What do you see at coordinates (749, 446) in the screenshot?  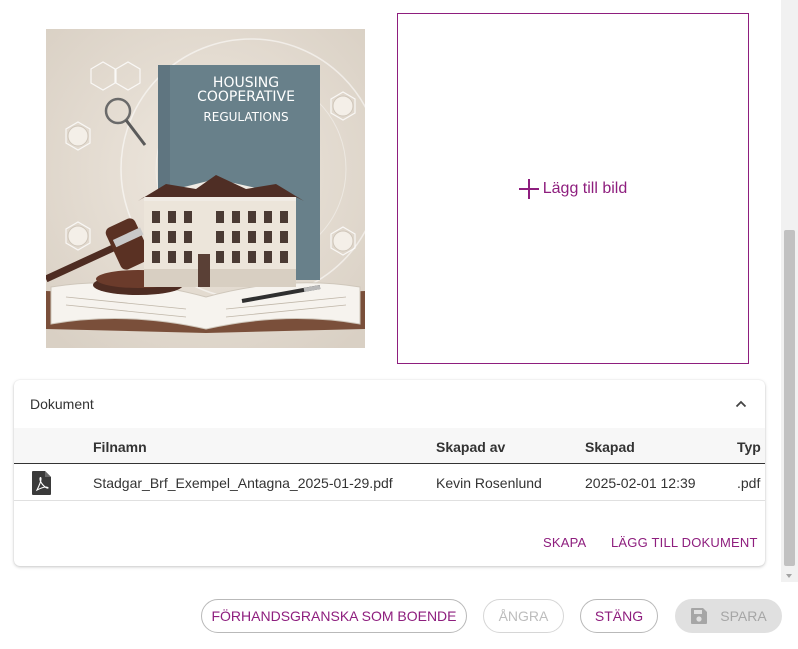 I see `column-header-type: Typ` at bounding box center [749, 446].